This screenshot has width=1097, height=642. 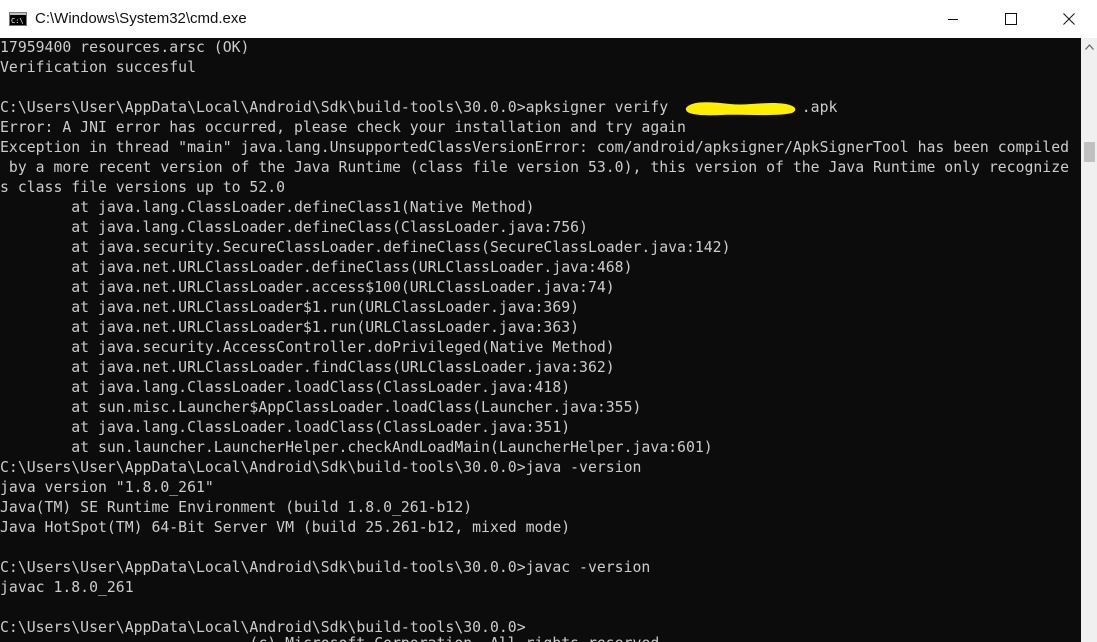 I want to click on close-button, so click(x=1068, y=19).